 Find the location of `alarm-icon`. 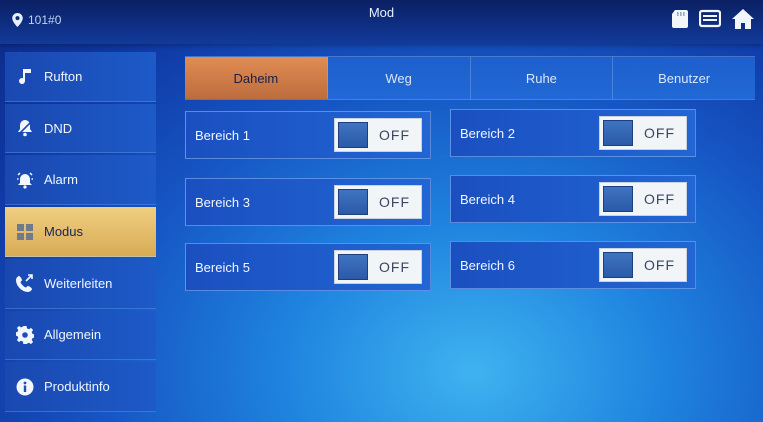

alarm-icon is located at coordinates (25, 180).